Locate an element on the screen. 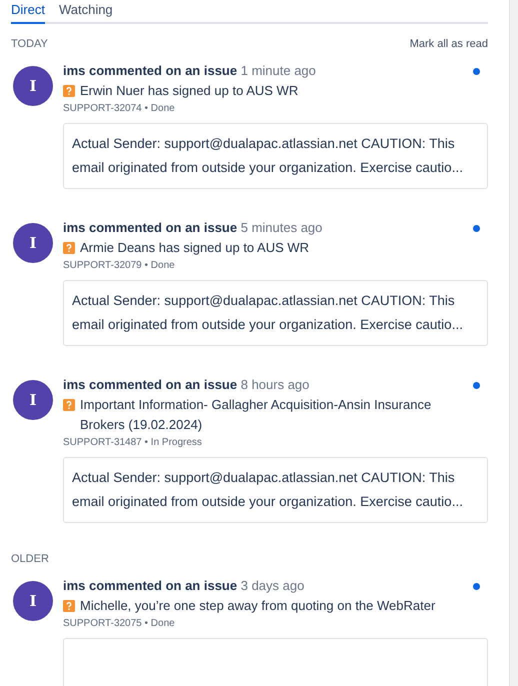 The image size is (518, 686). notification-title: ims commented on an issue 8 hours ago is located at coordinates (186, 385).